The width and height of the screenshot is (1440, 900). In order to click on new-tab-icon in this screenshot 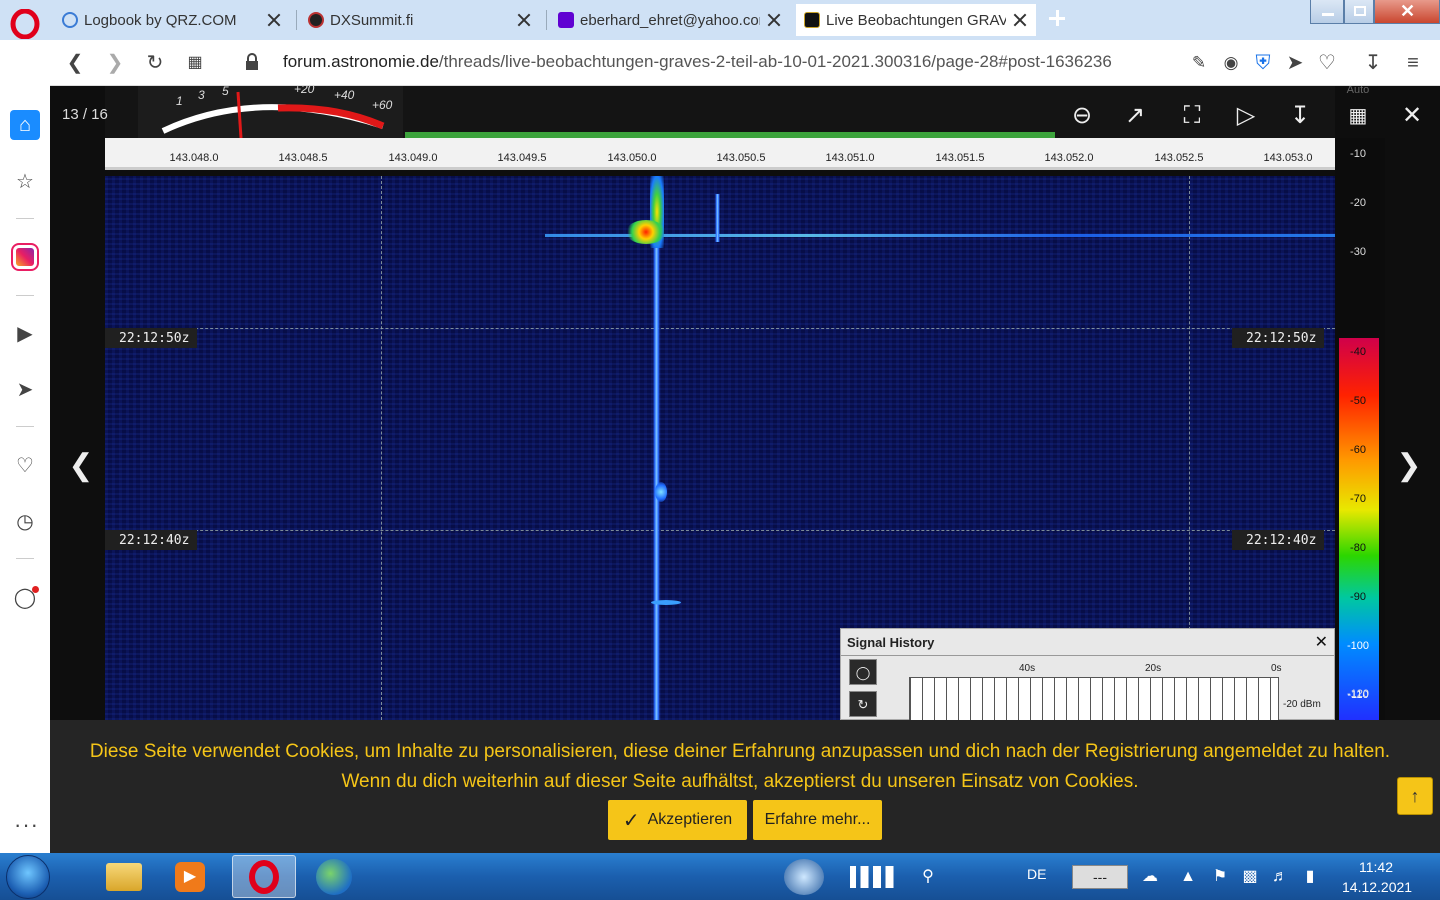, I will do `click(1057, 19)`.